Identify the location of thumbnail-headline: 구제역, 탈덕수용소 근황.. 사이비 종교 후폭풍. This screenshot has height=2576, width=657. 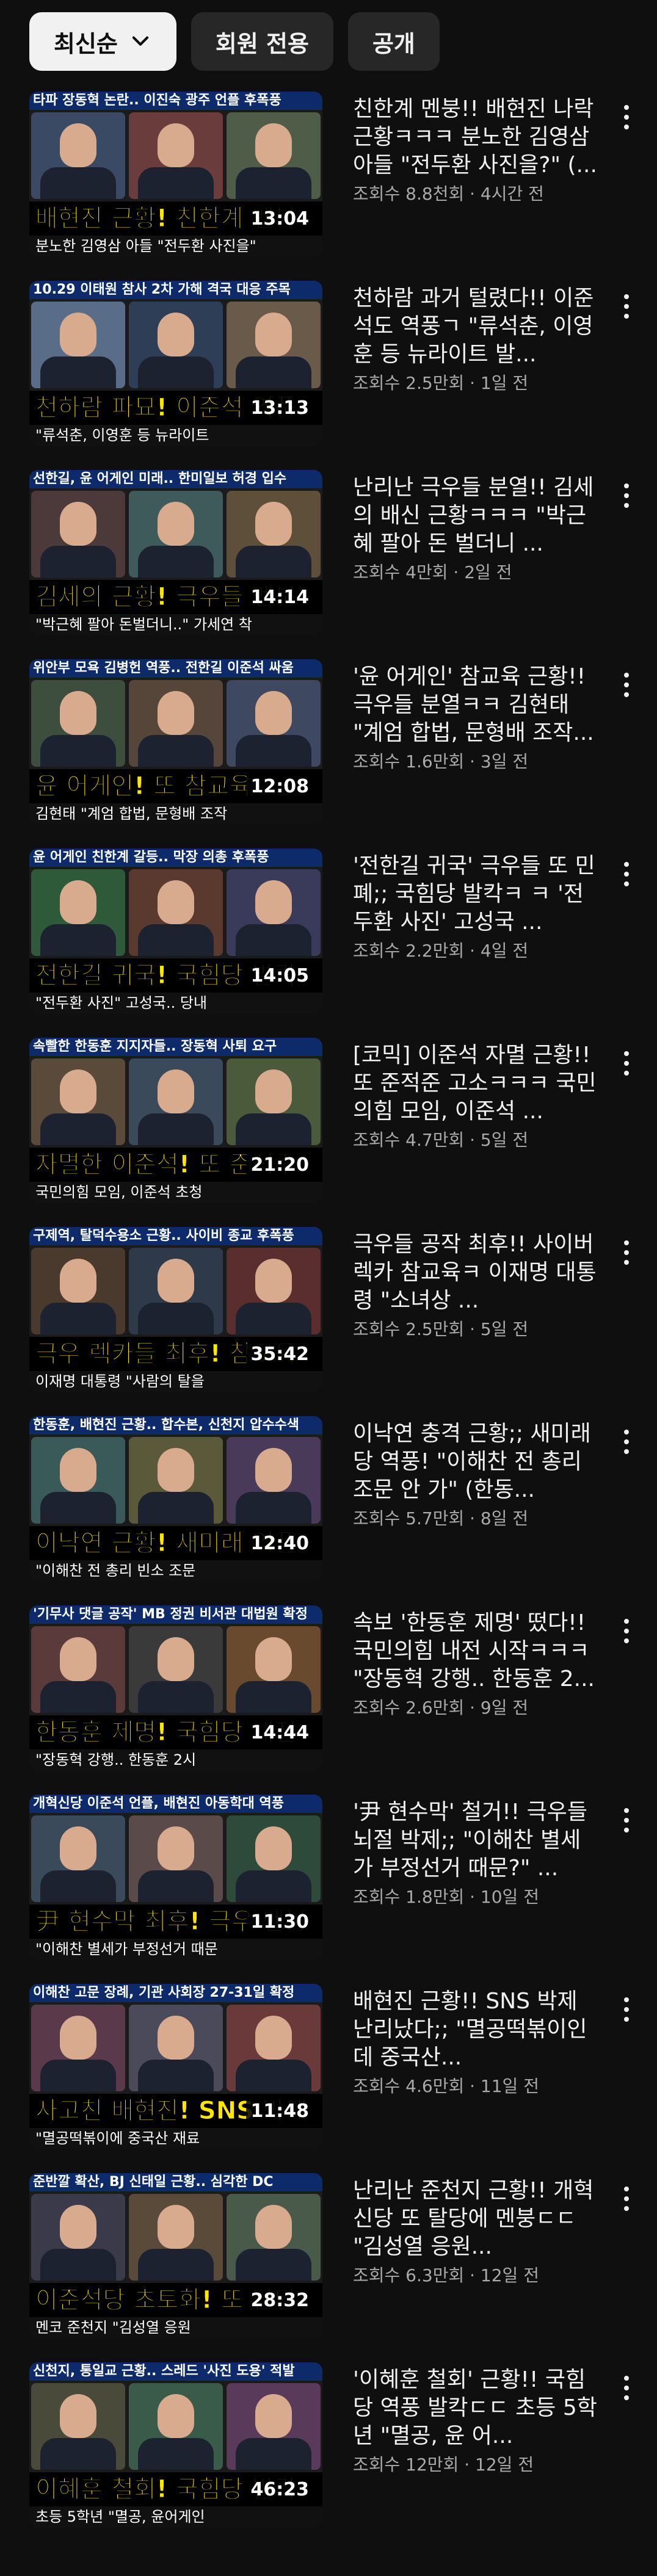
(175, 1236).